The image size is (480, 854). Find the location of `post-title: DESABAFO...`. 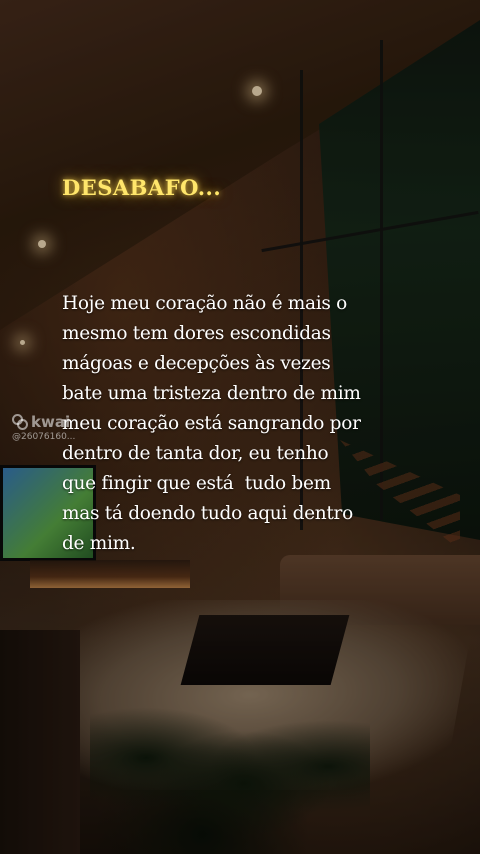

post-title: DESABAFO... is located at coordinates (142, 187).